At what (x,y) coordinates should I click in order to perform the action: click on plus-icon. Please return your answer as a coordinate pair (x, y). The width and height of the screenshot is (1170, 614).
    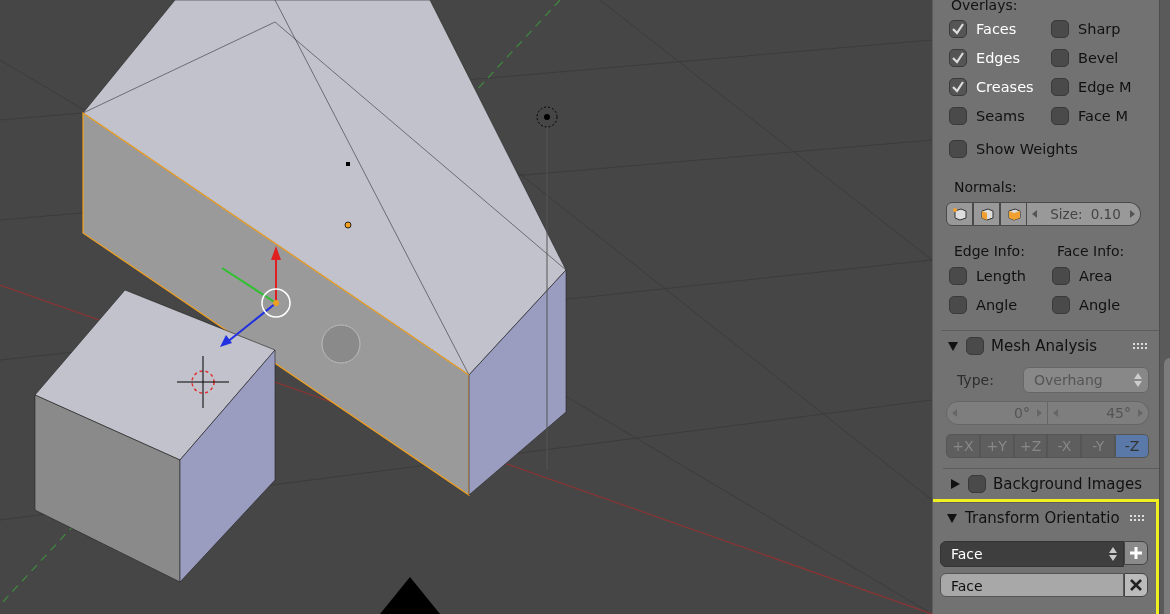
    Looking at the image, I should click on (1136, 553).